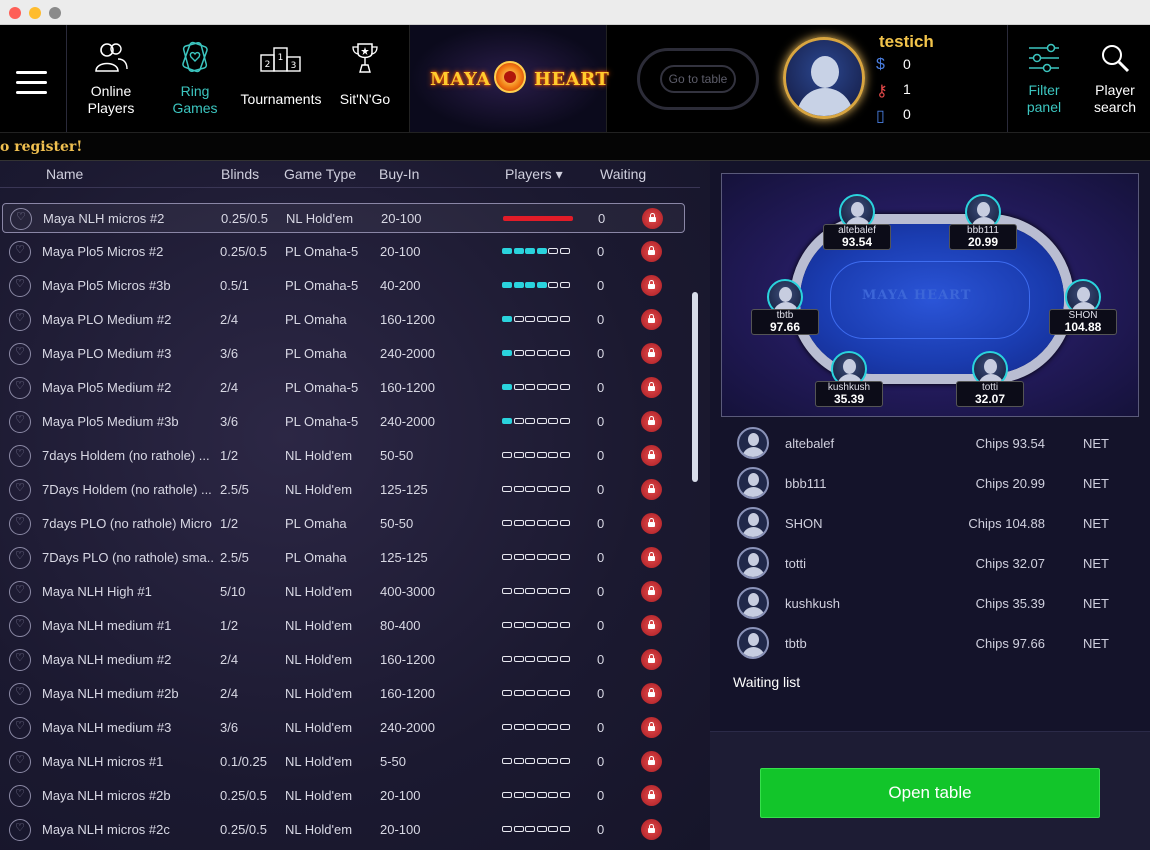  What do you see at coordinates (698, 79) in the screenshot?
I see `go-to-table-button: Go to table` at bounding box center [698, 79].